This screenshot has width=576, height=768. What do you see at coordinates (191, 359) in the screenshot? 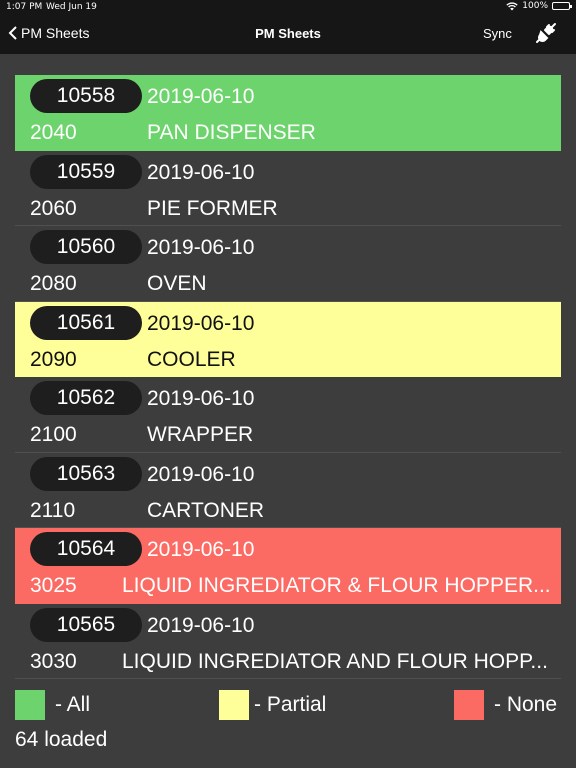
I see `sheet-description: COOLER` at bounding box center [191, 359].